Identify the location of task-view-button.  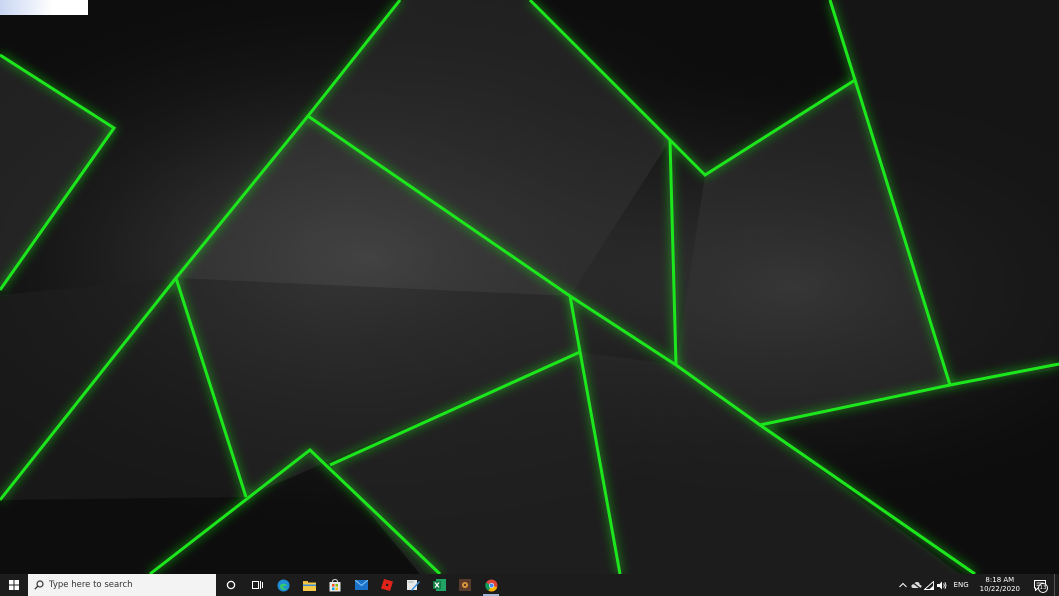
(257, 585).